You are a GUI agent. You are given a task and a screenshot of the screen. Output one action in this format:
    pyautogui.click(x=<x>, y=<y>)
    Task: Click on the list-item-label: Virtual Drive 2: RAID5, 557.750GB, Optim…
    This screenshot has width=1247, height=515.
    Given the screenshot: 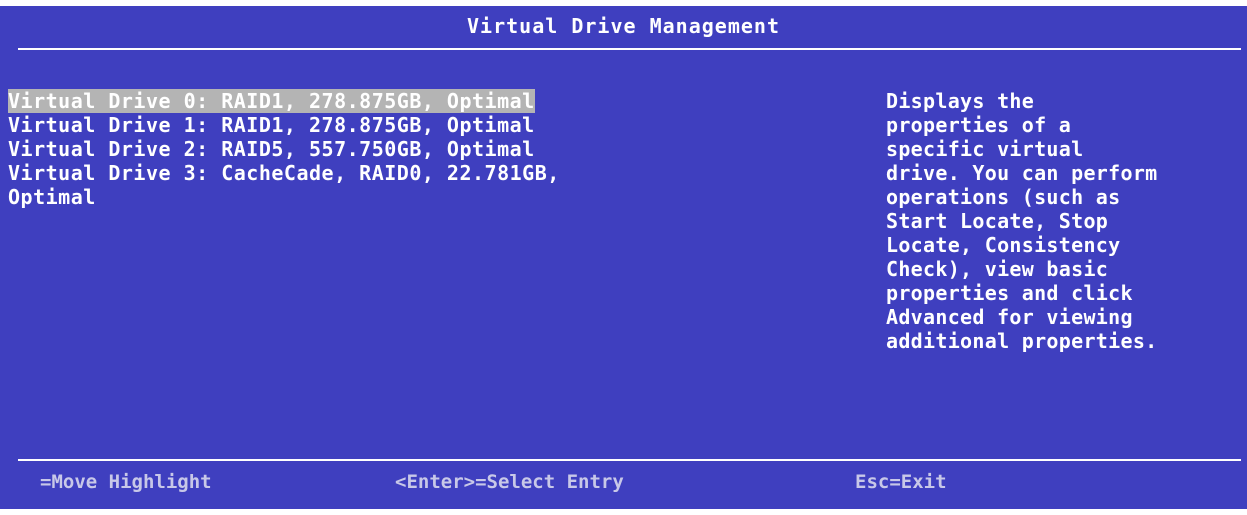 What is the action you would take?
    pyautogui.click(x=271, y=149)
    